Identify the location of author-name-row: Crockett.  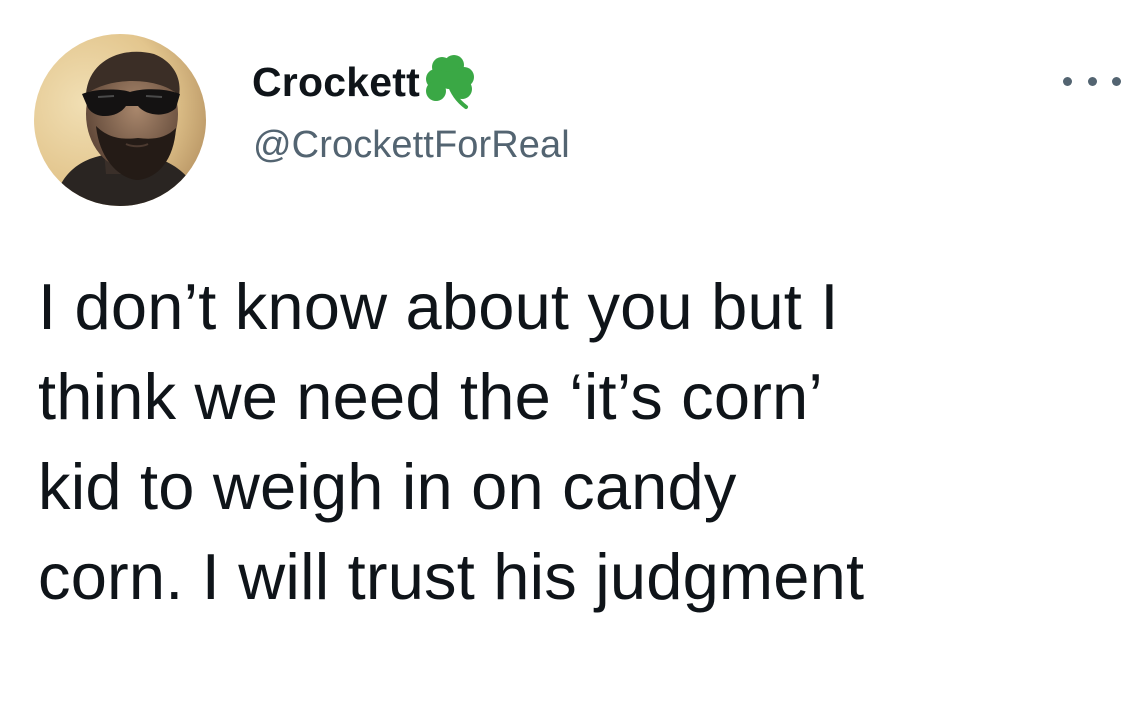
(366, 82).